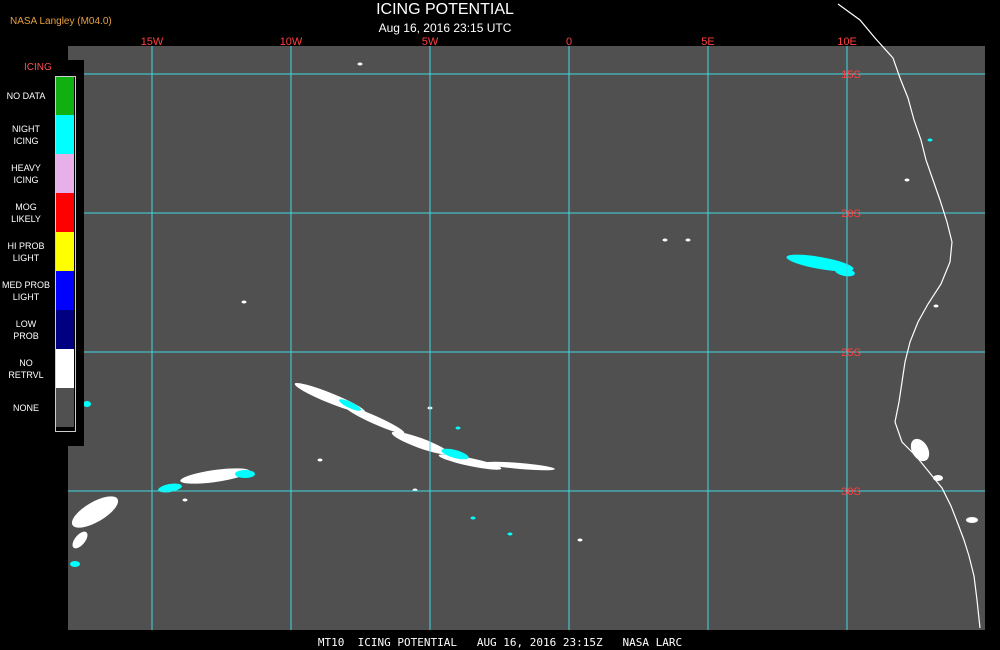 The height and width of the screenshot is (650, 1000). What do you see at coordinates (847, 42) in the screenshot?
I see `longitude-label: 10E` at bounding box center [847, 42].